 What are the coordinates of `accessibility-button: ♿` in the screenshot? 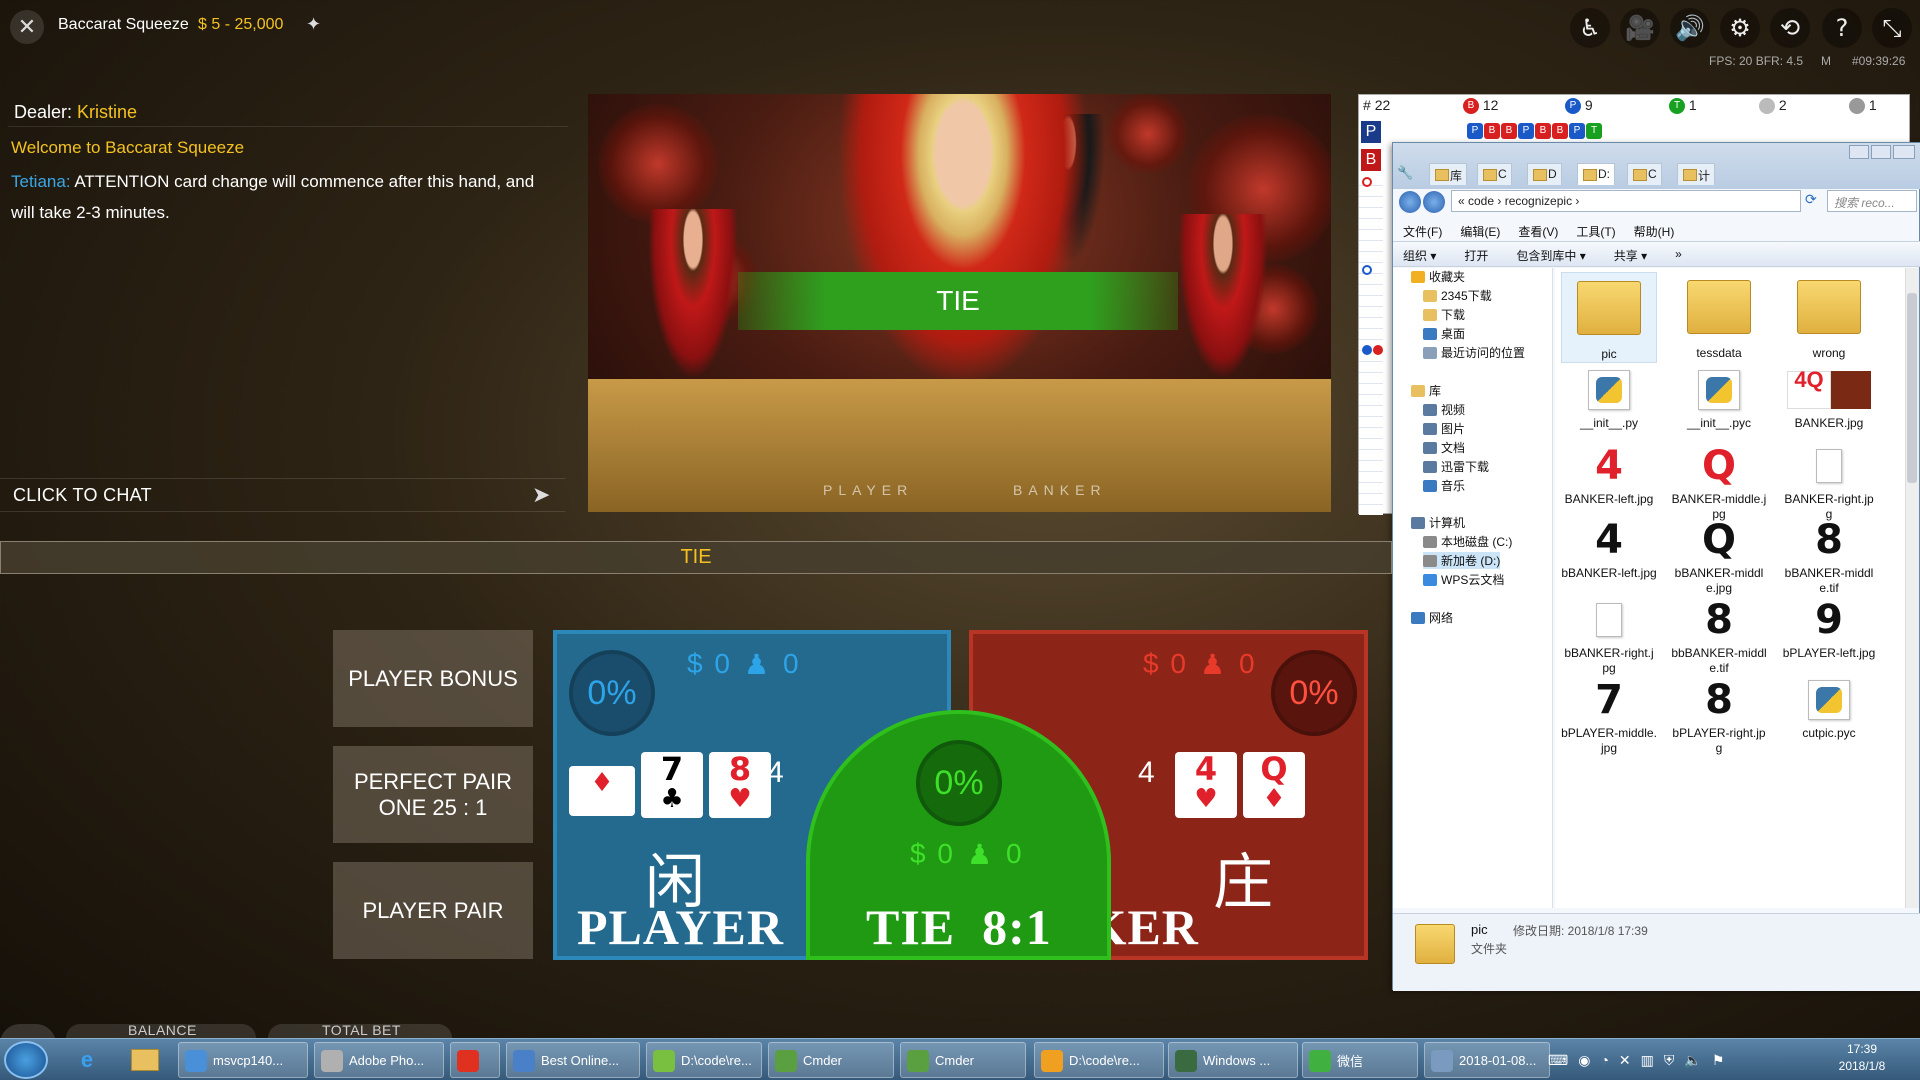 It's located at (1590, 28).